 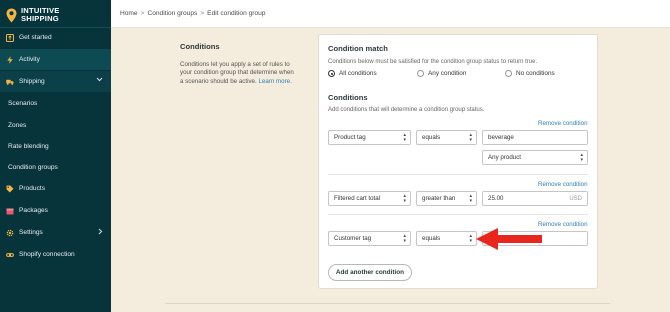 I want to click on chevron-down-icon, so click(x=99, y=80).